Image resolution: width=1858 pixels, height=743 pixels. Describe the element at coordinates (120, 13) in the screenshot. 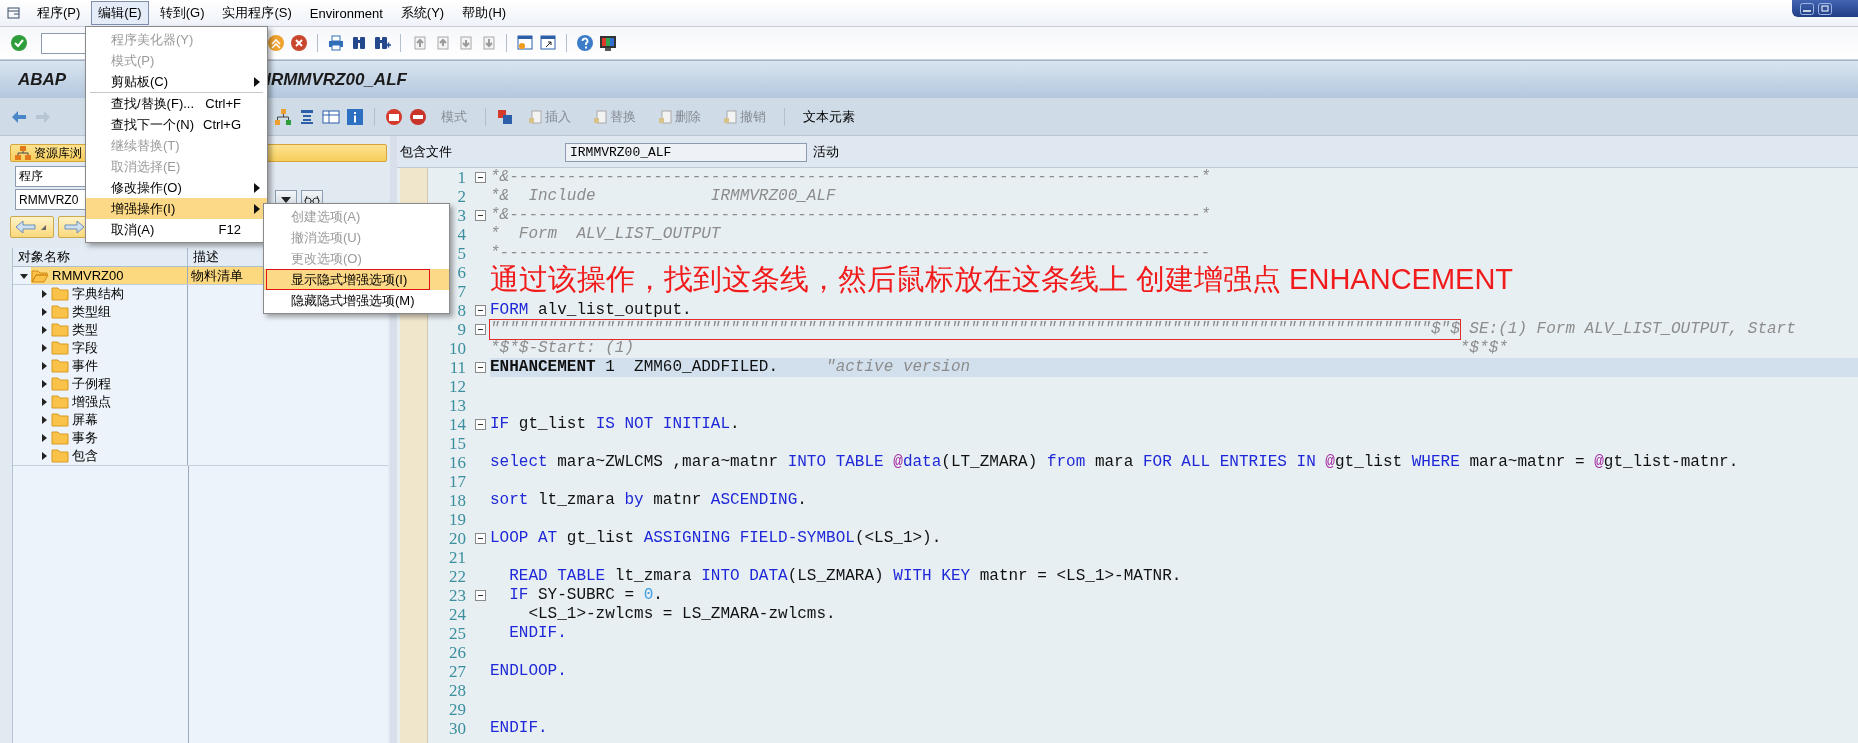

I see `menu-bar-item: 编辑(E)` at that location.